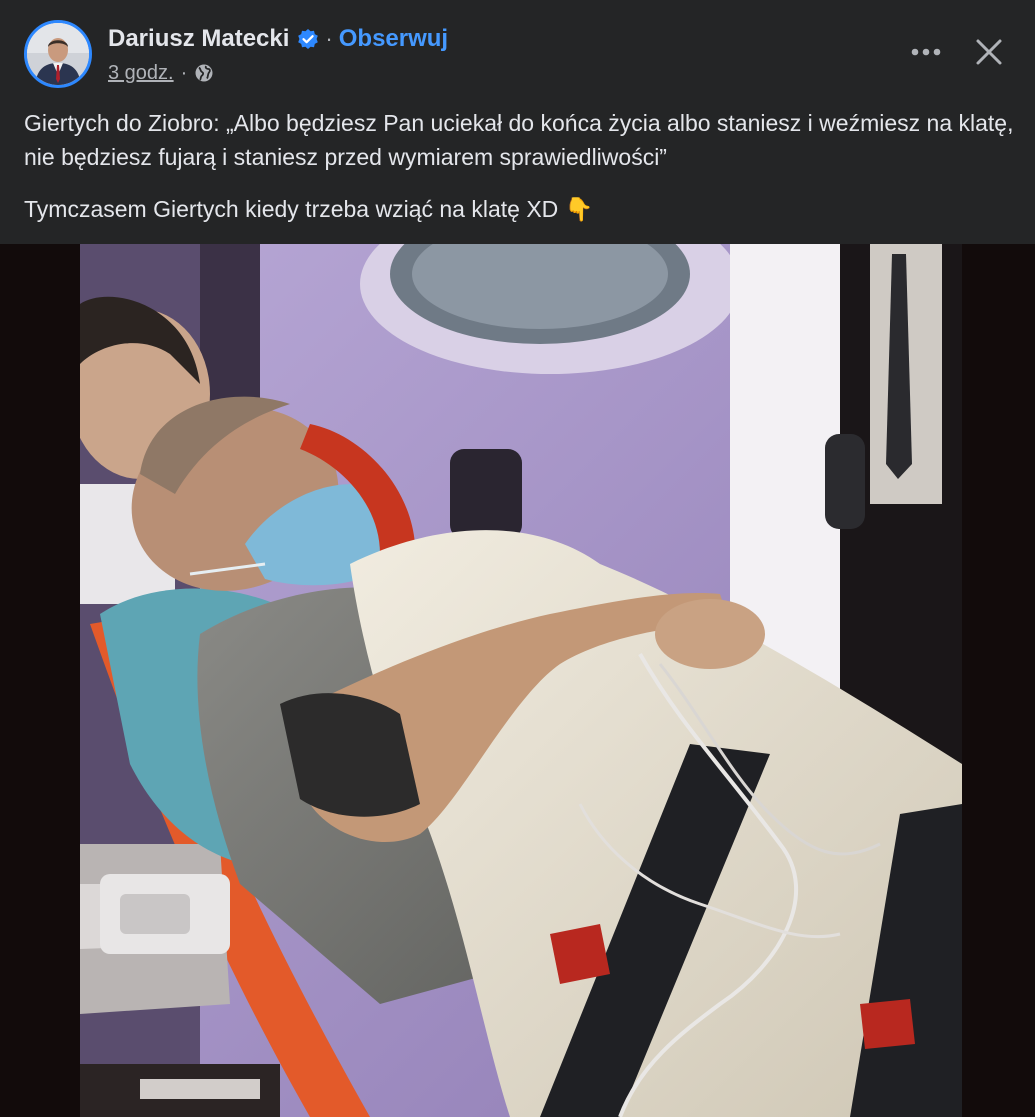 This screenshot has width=1035, height=1117. What do you see at coordinates (393, 39) in the screenshot?
I see `follow-button: Obserwuj` at bounding box center [393, 39].